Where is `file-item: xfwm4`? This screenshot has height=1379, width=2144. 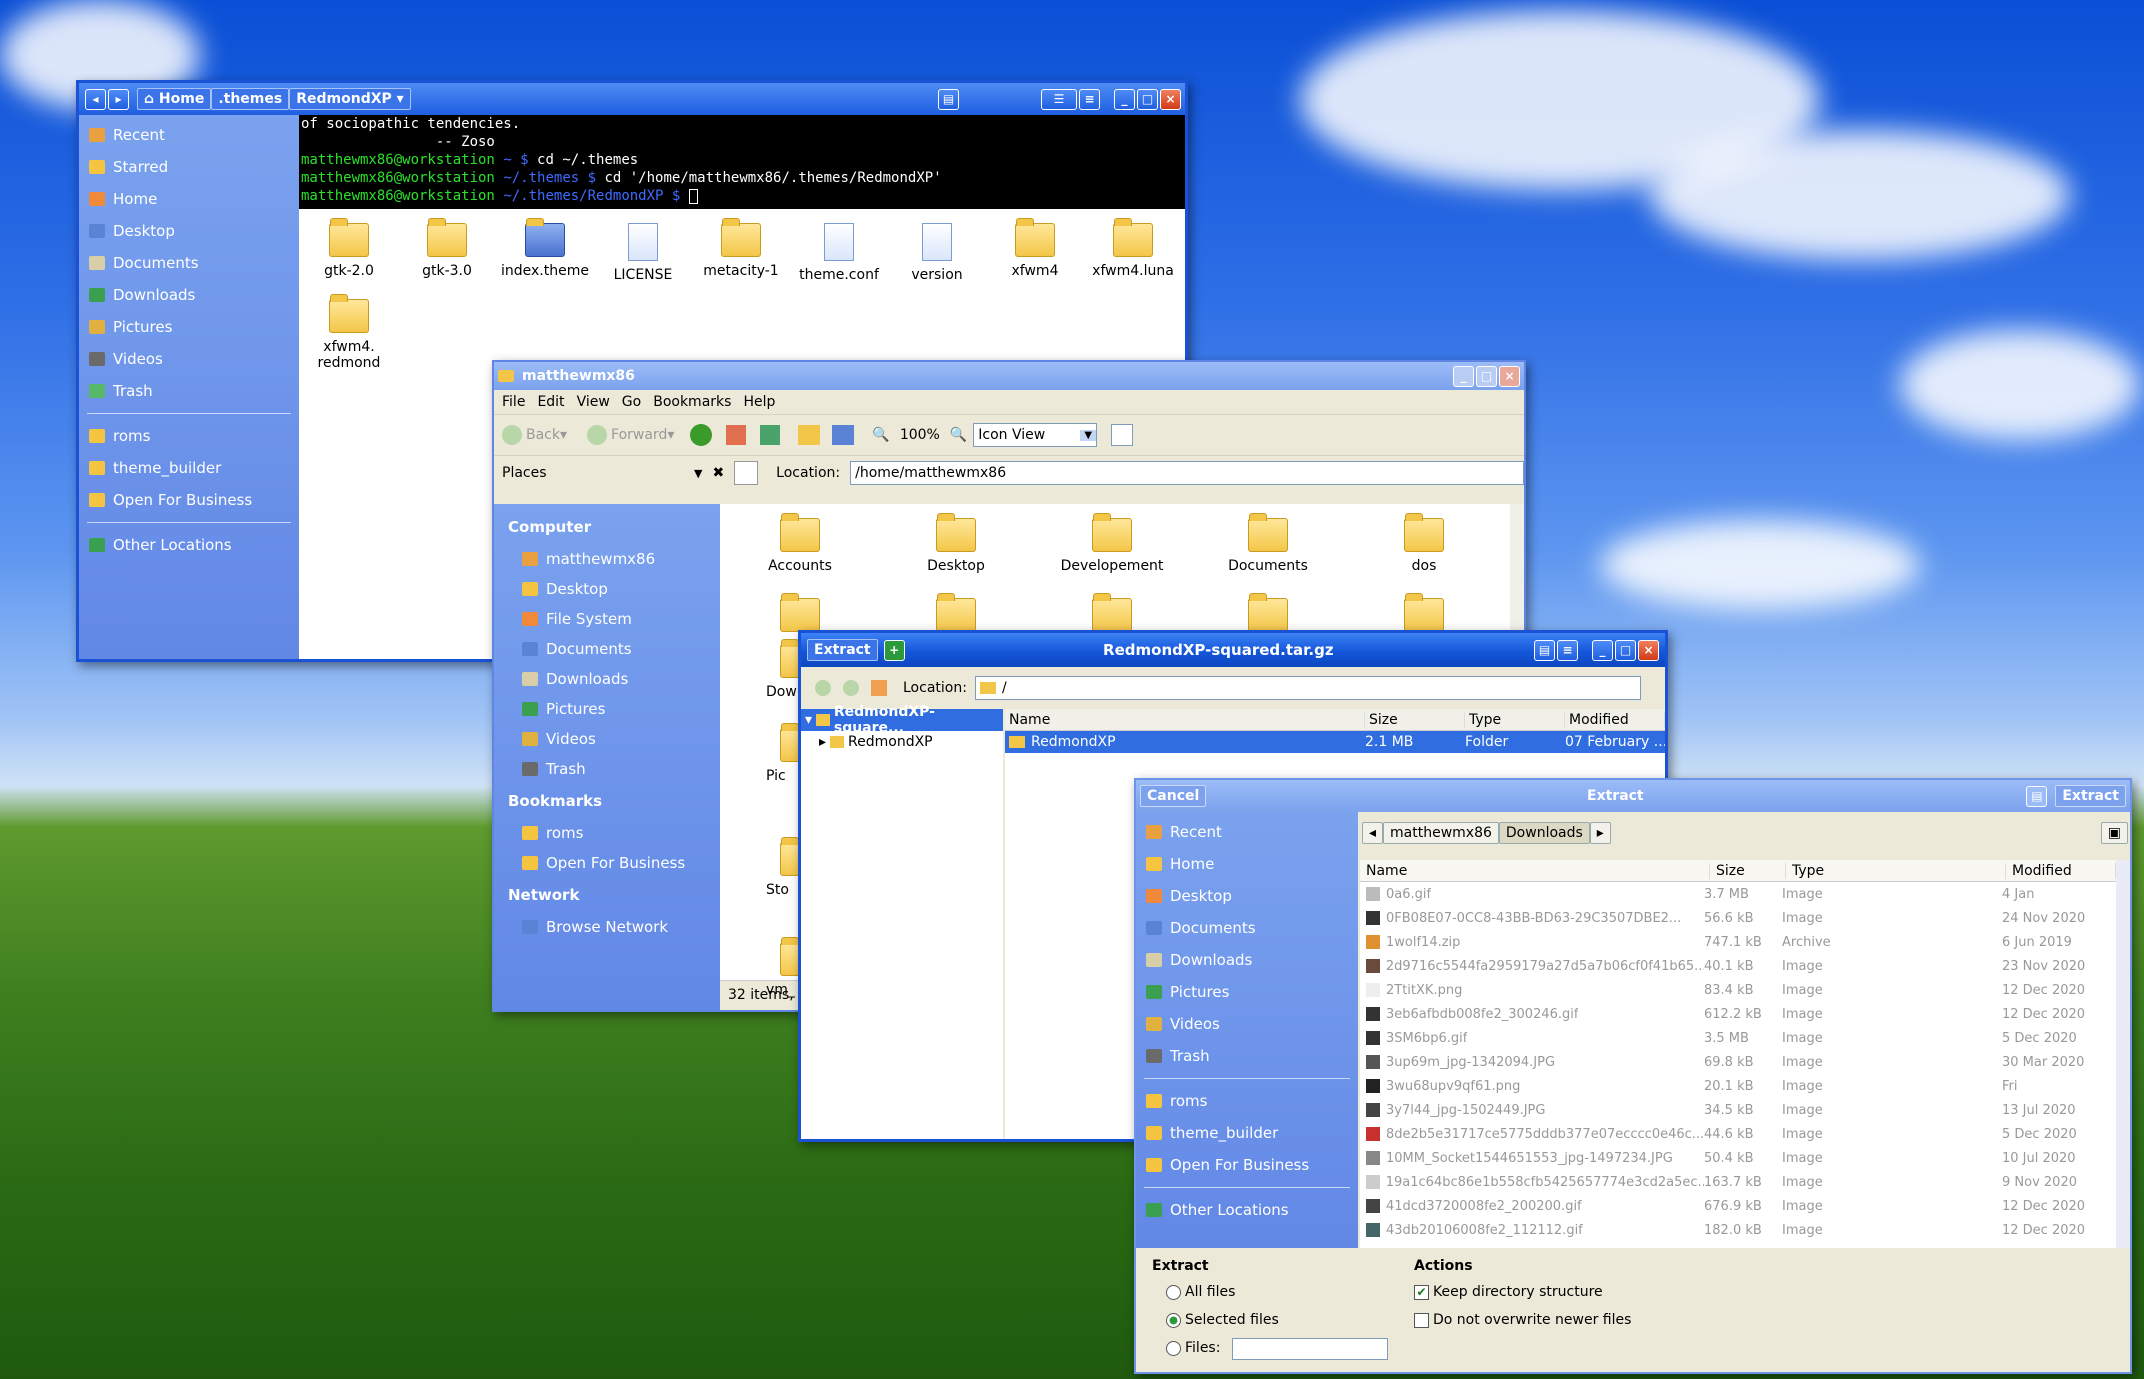 file-item: xfwm4 is located at coordinates (1035, 248).